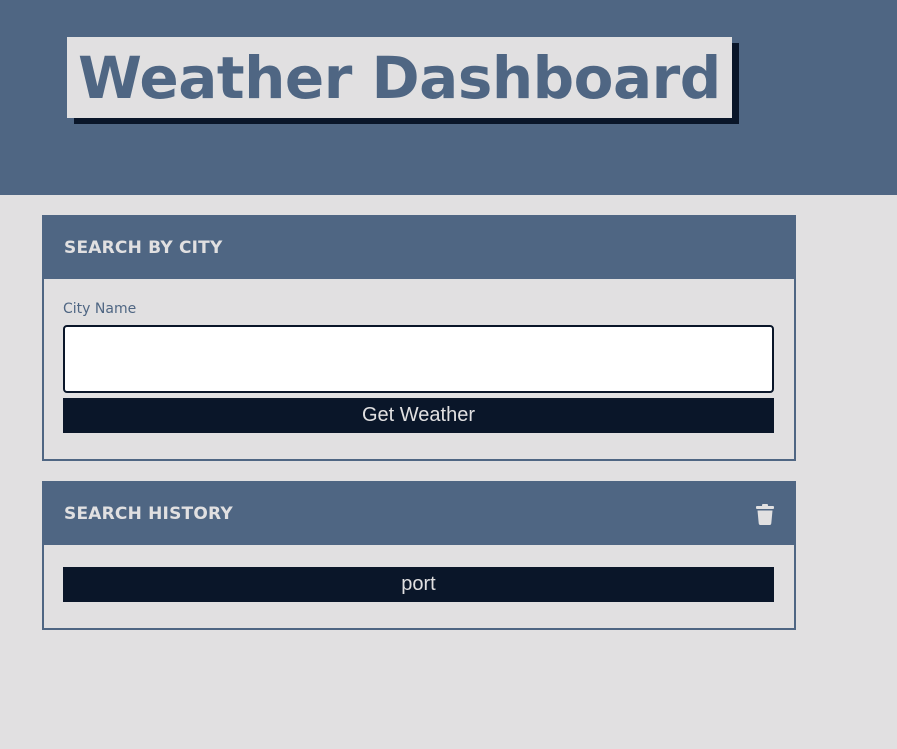 The height and width of the screenshot is (749, 897). Describe the element at coordinates (418, 584) in the screenshot. I see `history-item-button: port` at that location.